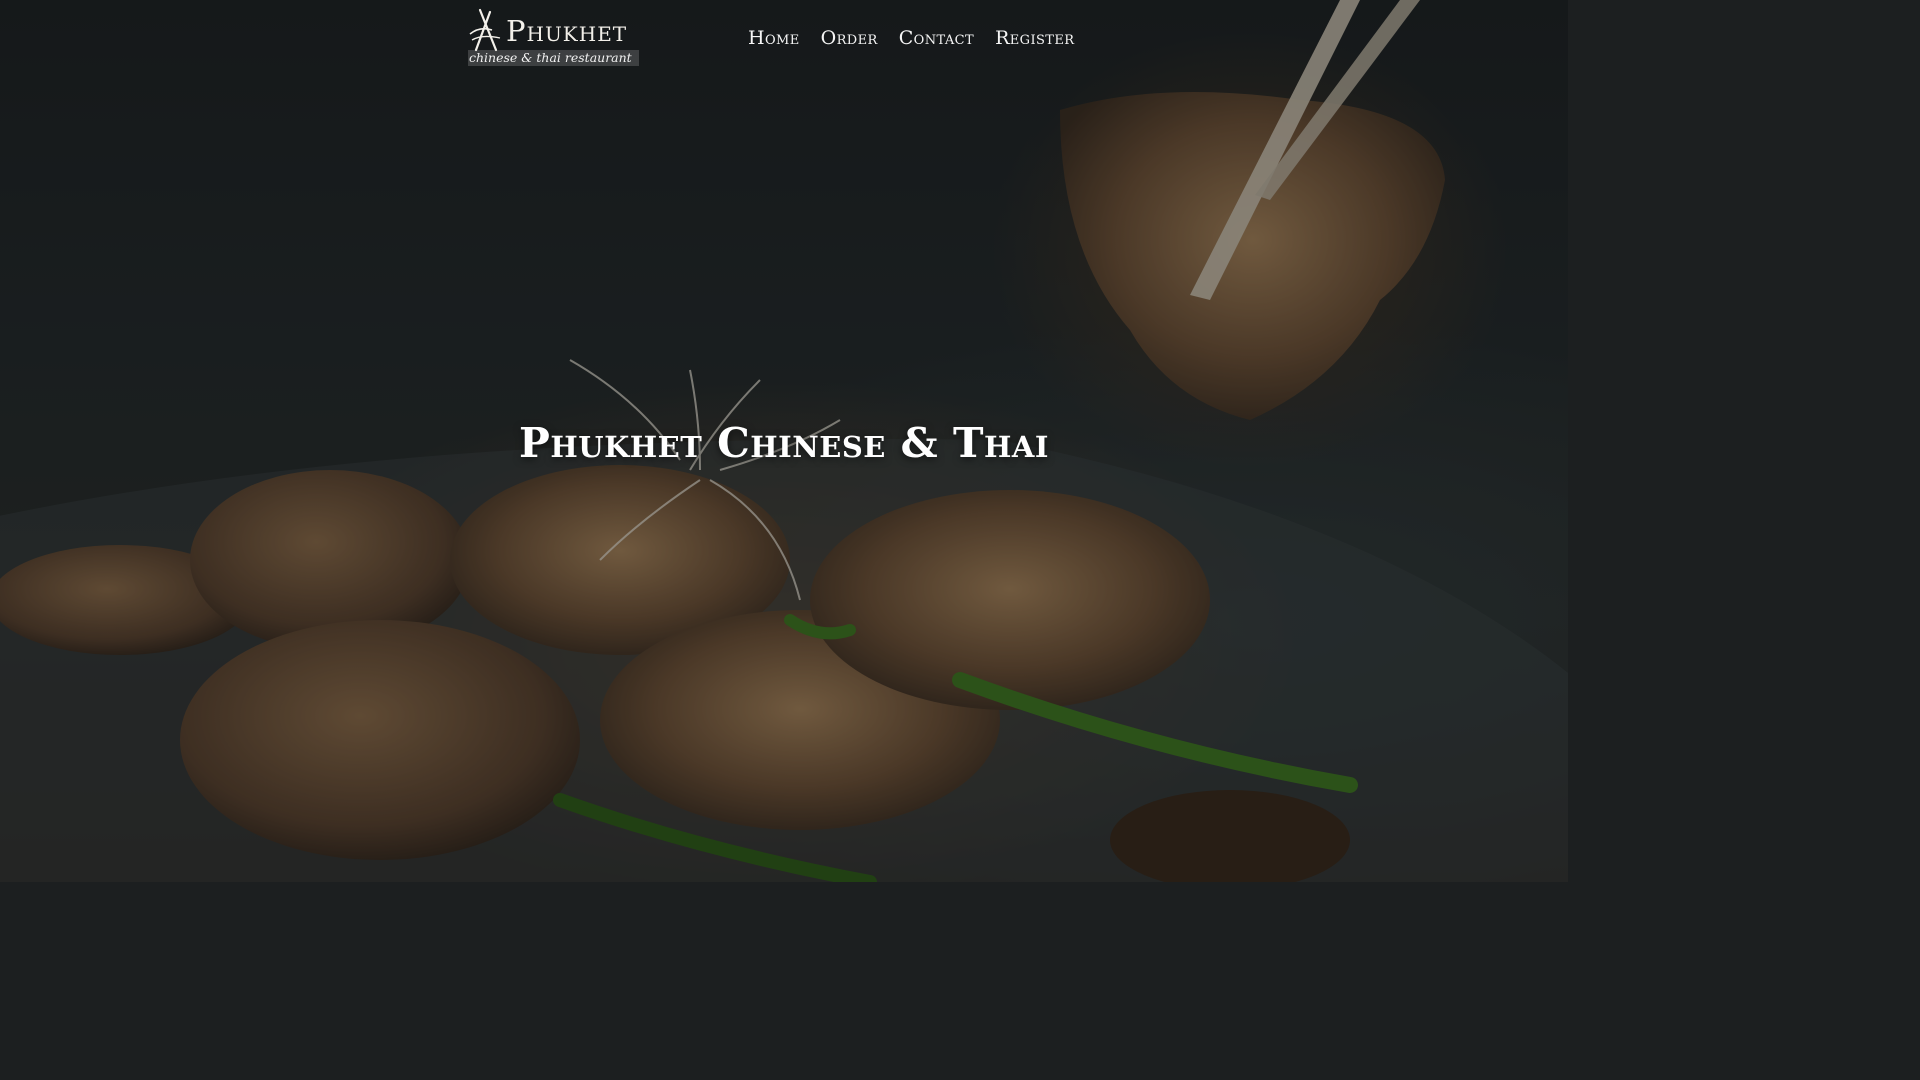 The image size is (1920, 1080). Describe the element at coordinates (849, 38) in the screenshot. I see `nav-order-link: Order` at that location.